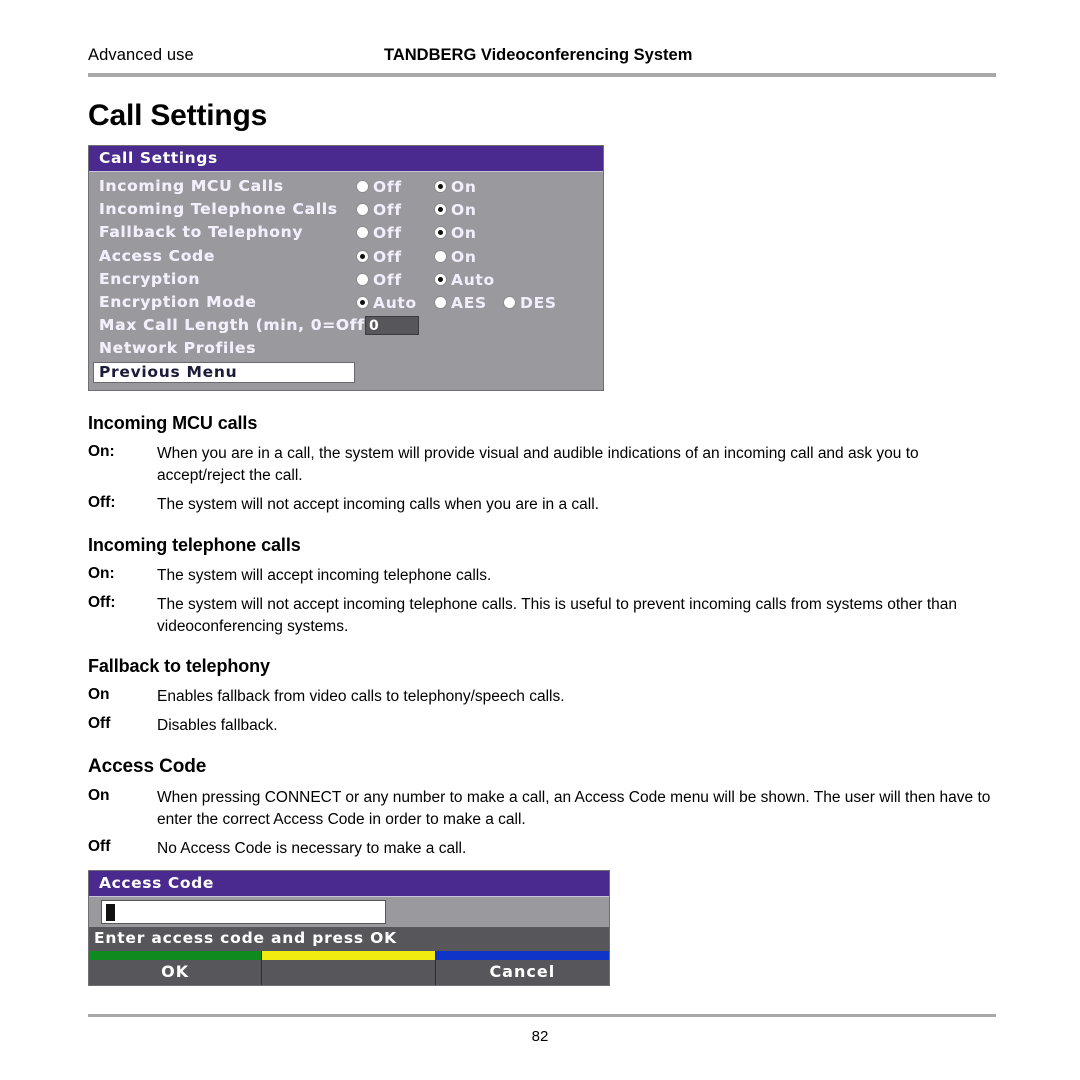 Image resolution: width=1080 pixels, height=1080 pixels. What do you see at coordinates (346, 186) in the screenshot?
I see `menu-row-incoming-mcu-calls: Incoming MCU Calls Off On` at bounding box center [346, 186].